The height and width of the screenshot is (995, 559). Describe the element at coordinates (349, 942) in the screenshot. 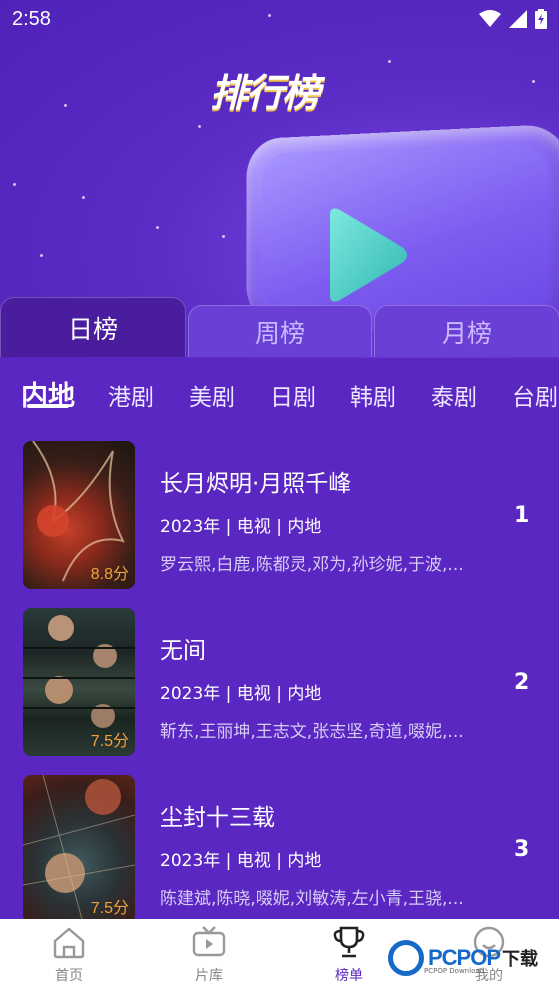

I see `trophy-icon` at that location.